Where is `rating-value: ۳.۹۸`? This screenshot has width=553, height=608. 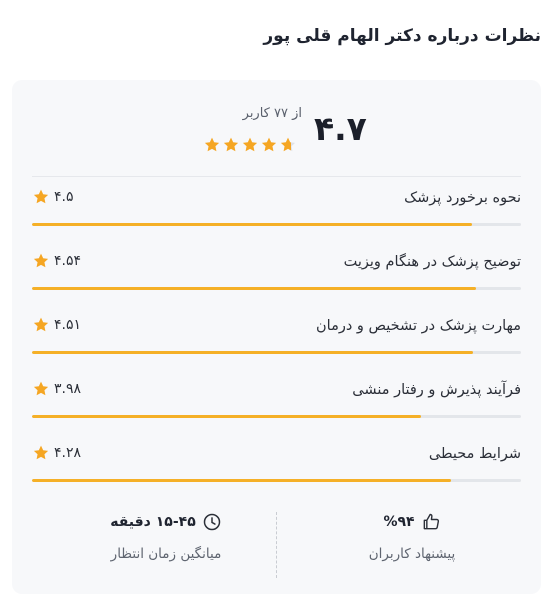 rating-value: ۳.۹۸ is located at coordinates (68, 389).